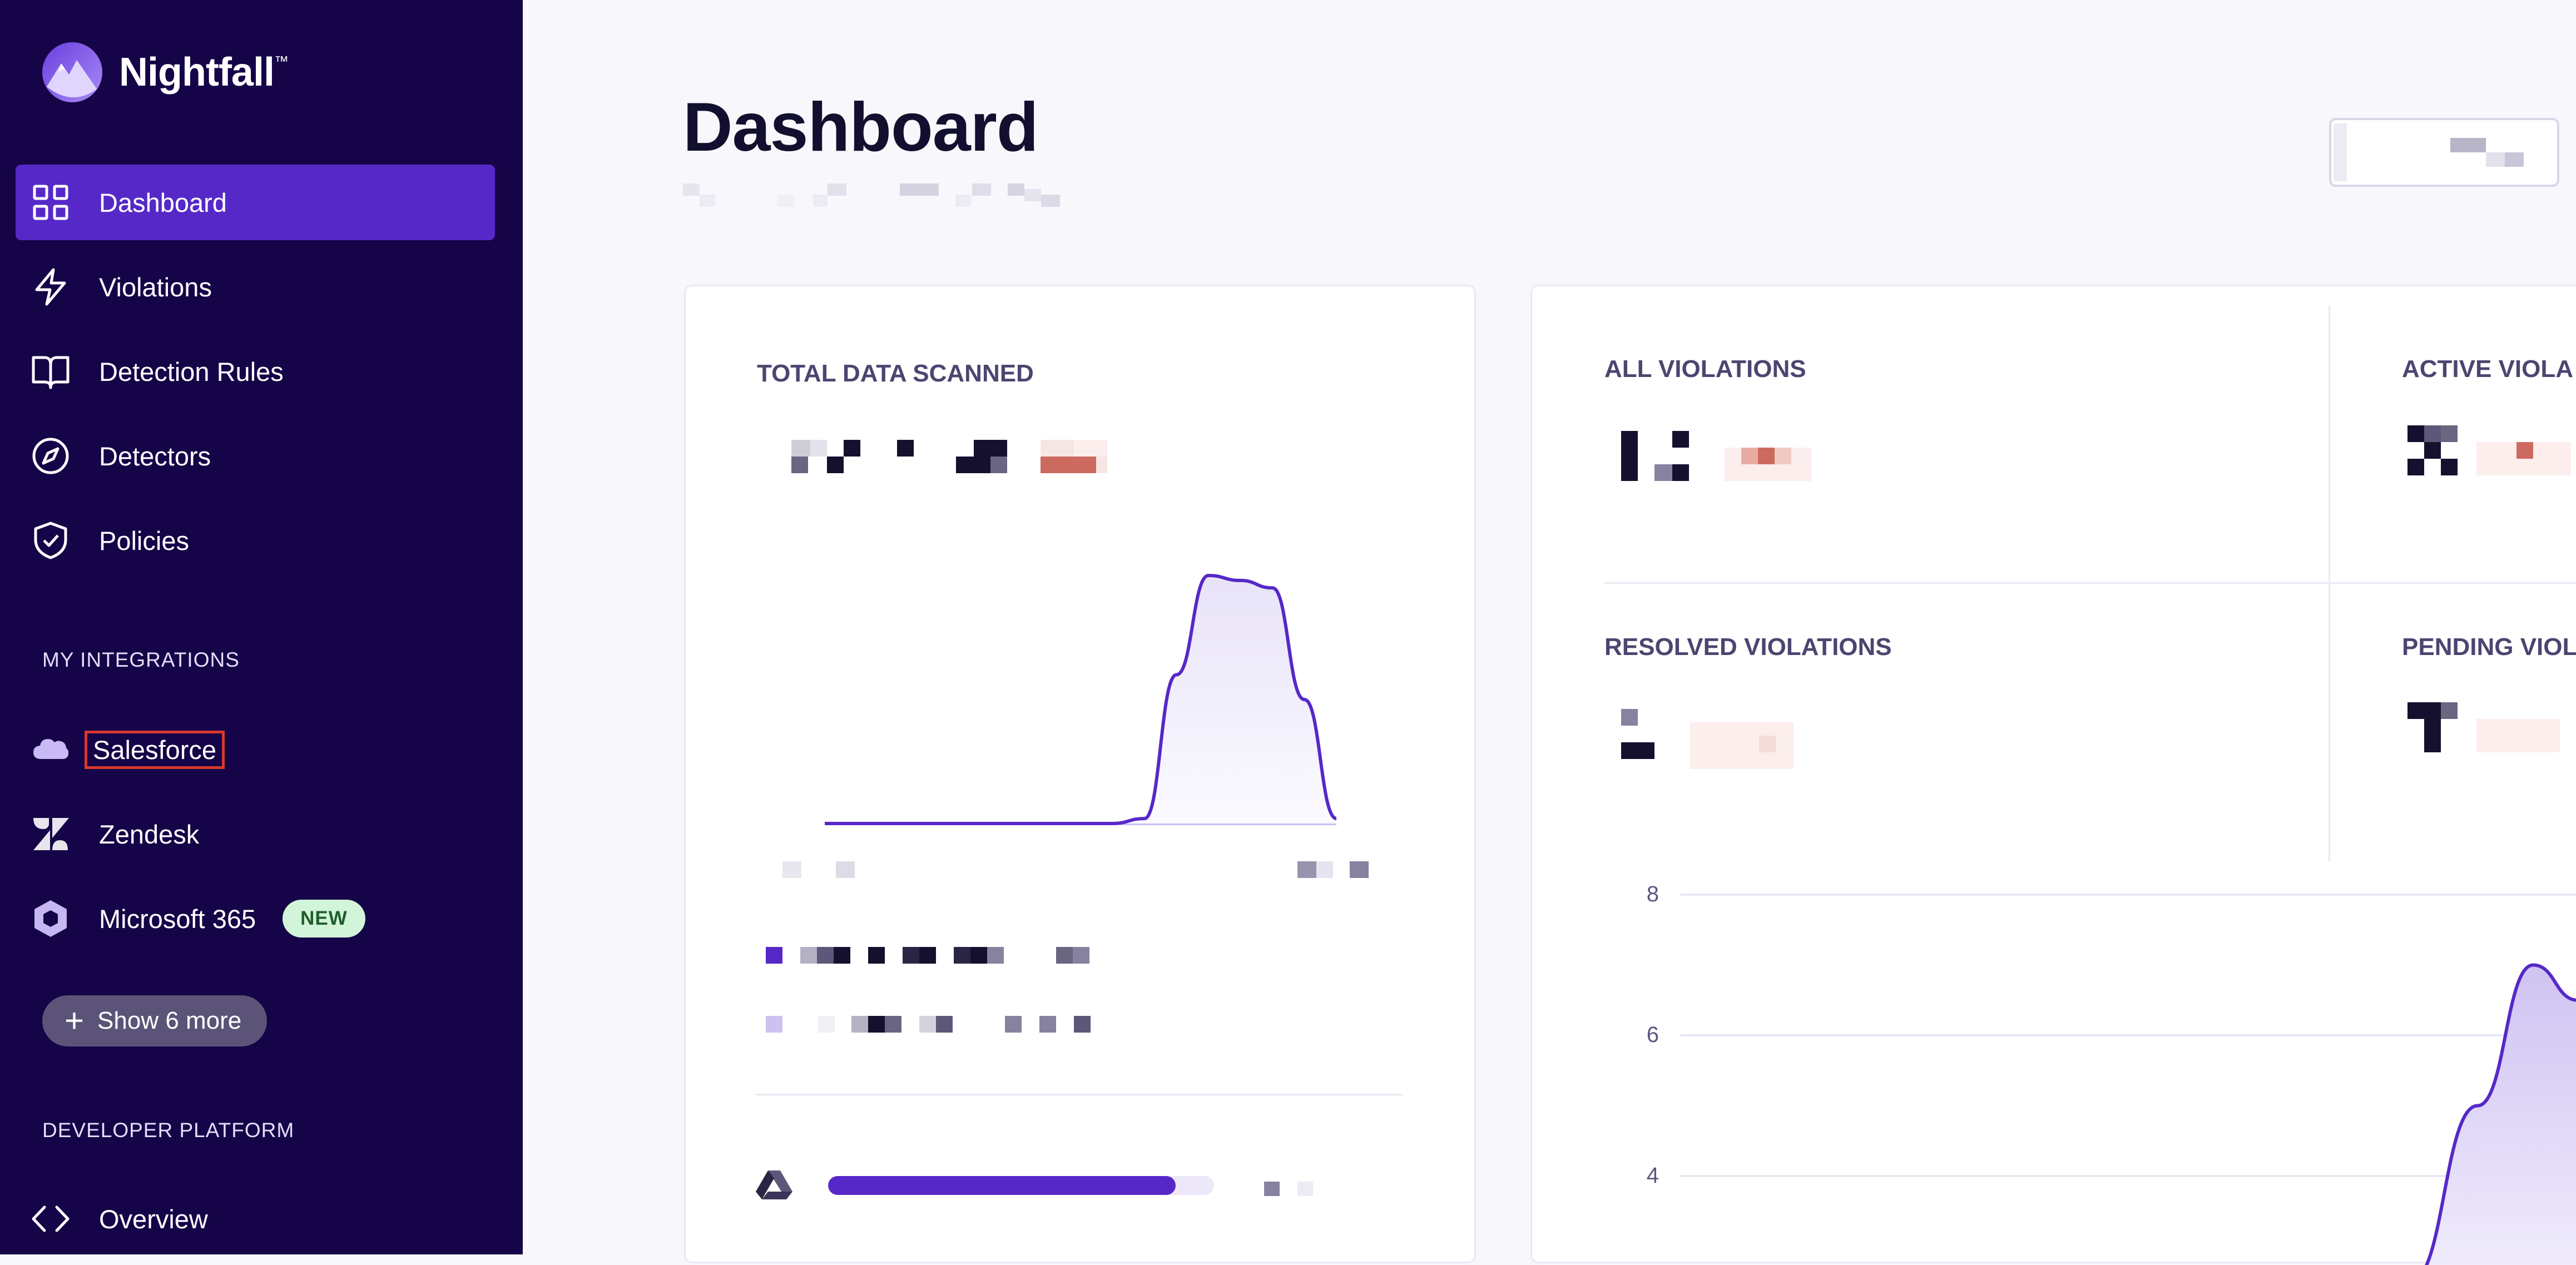 This screenshot has width=2576, height=1265. I want to click on brand-name: Nightfall™, so click(203, 72).